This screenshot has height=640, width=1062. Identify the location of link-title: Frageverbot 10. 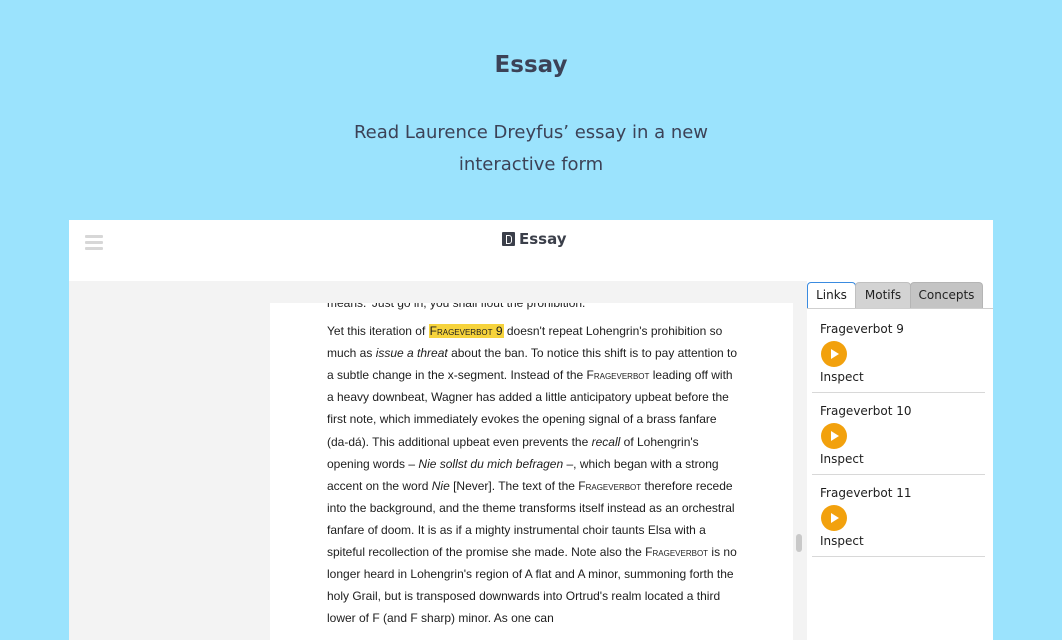
(865, 411).